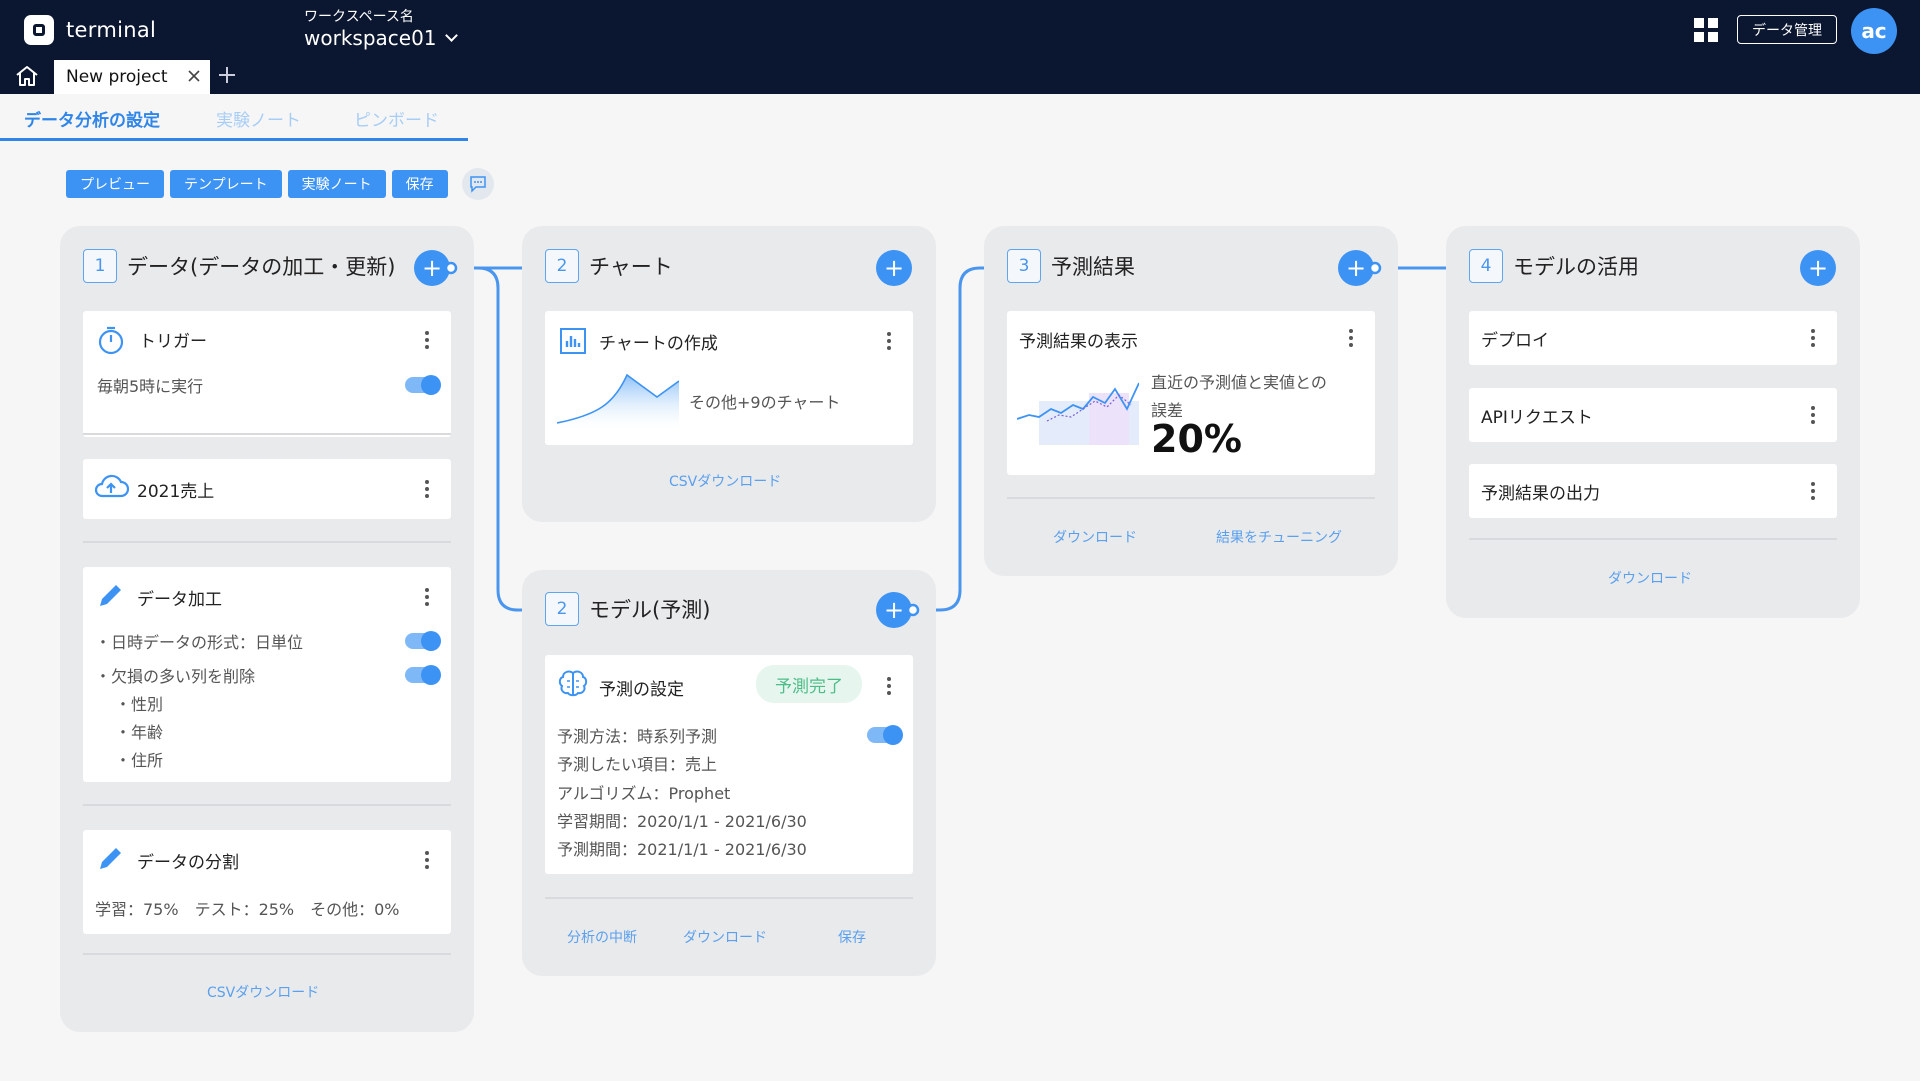 Image resolution: width=1920 pixels, height=1081 pixels. I want to click on card-title: データ加工, so click(179, 600).